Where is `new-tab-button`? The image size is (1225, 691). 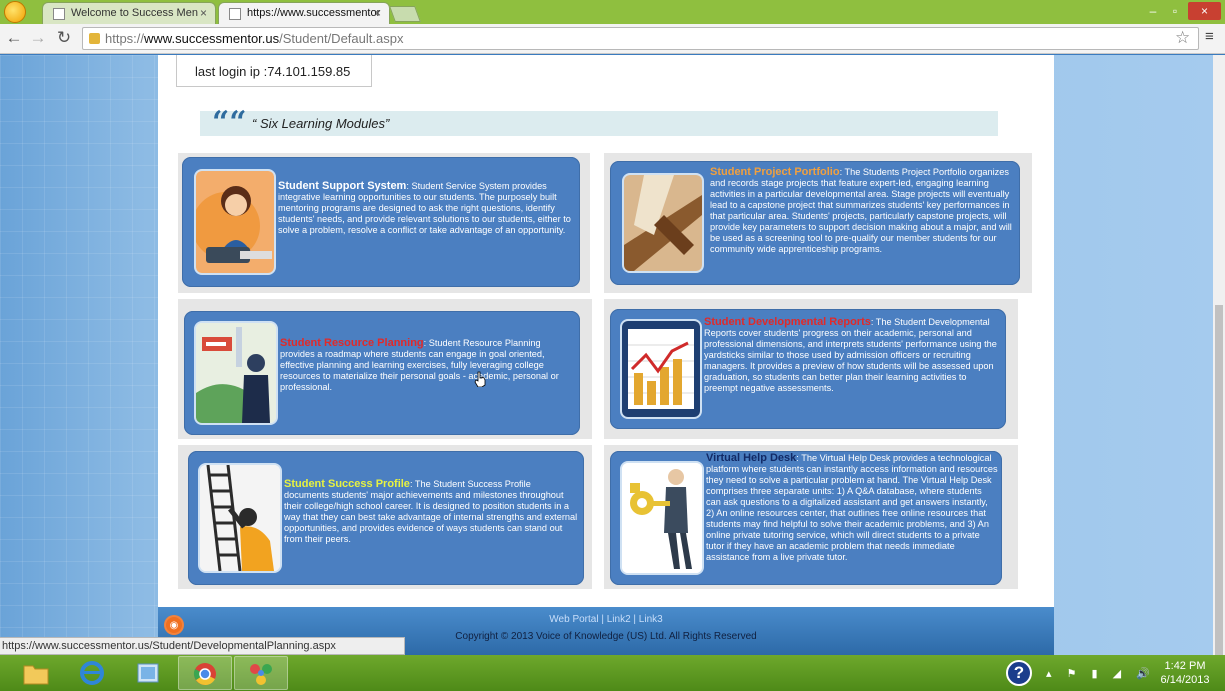 new-tab-button is located at coordinates (405, 14).